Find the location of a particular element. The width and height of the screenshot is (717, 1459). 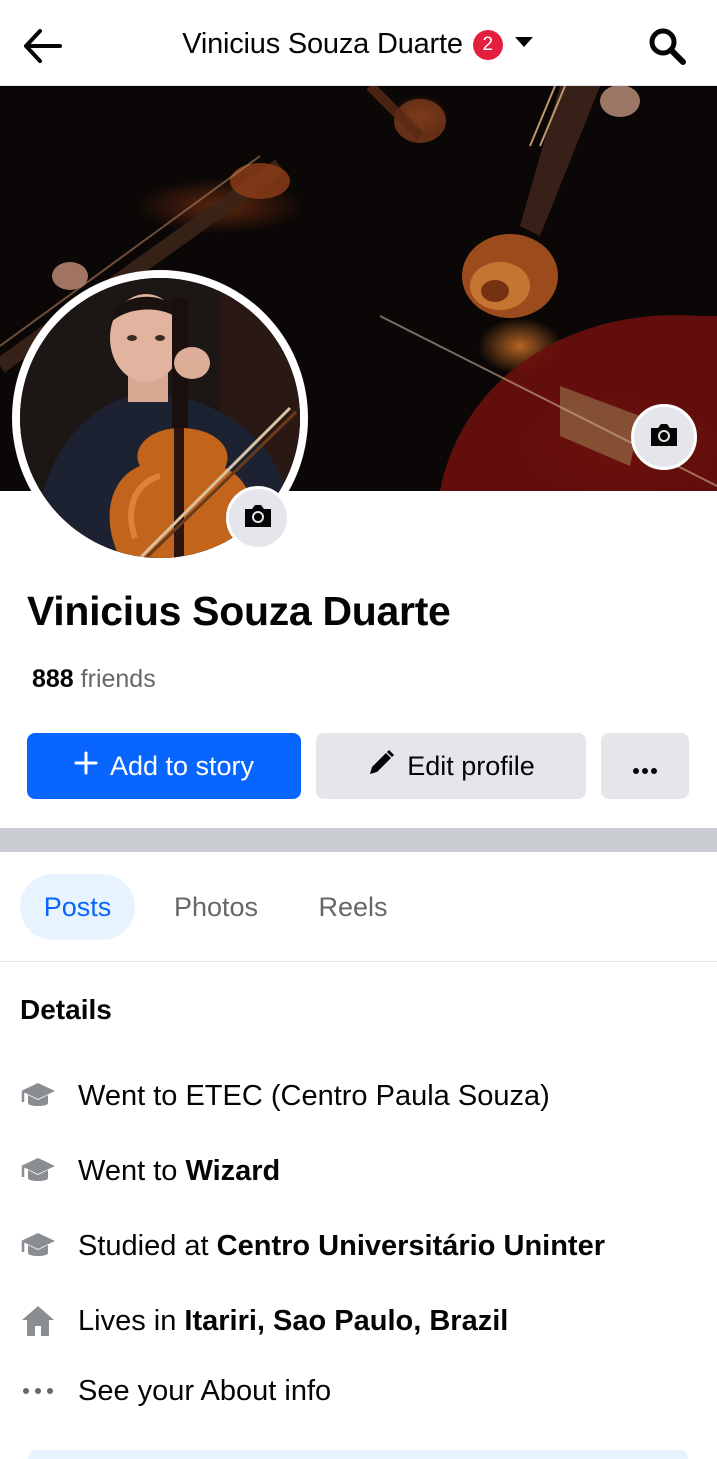

detail-prefix: Studied at is located at coordinates (147, 1245).